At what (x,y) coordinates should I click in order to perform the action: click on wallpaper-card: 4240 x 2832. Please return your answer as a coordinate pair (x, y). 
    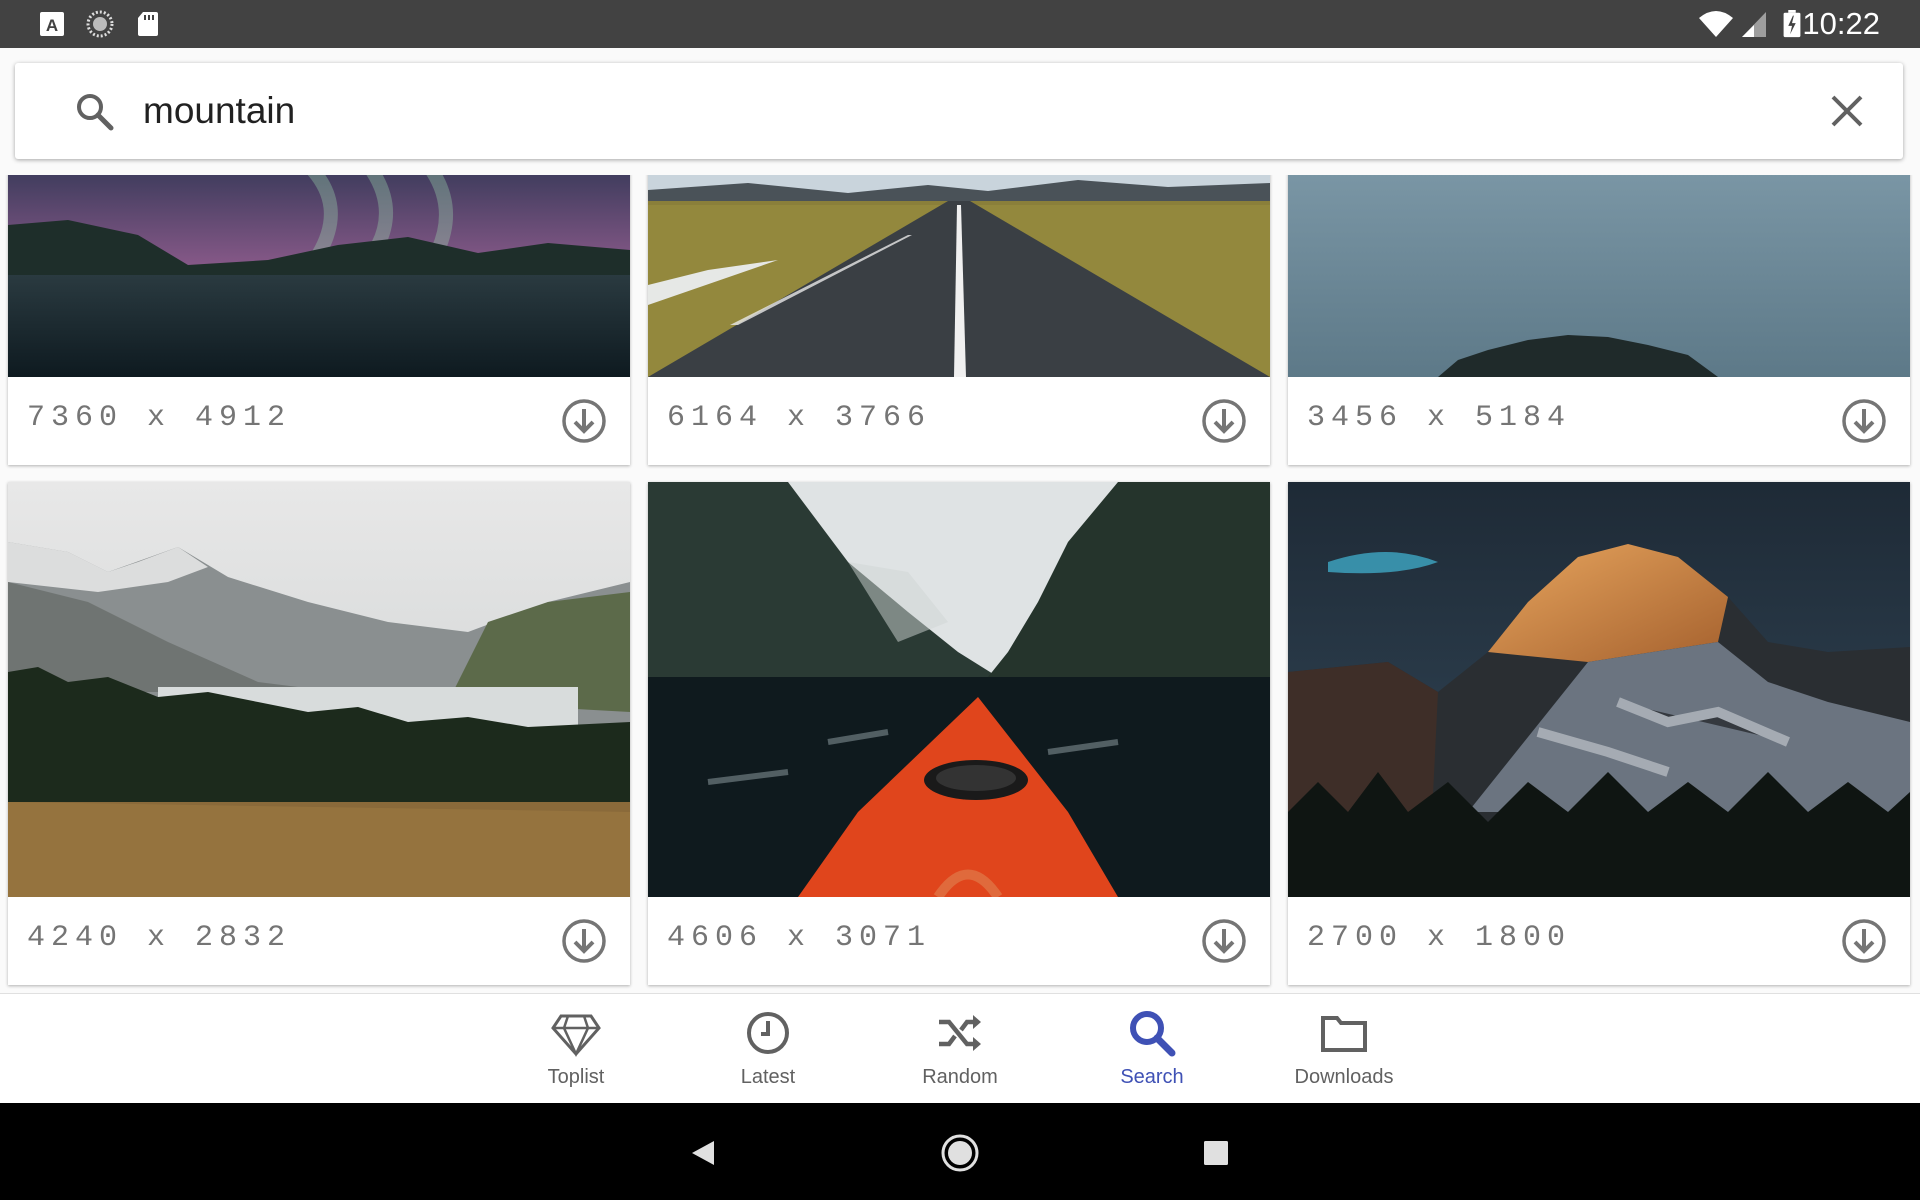
    Looking at the image, I should click on (319, 733).